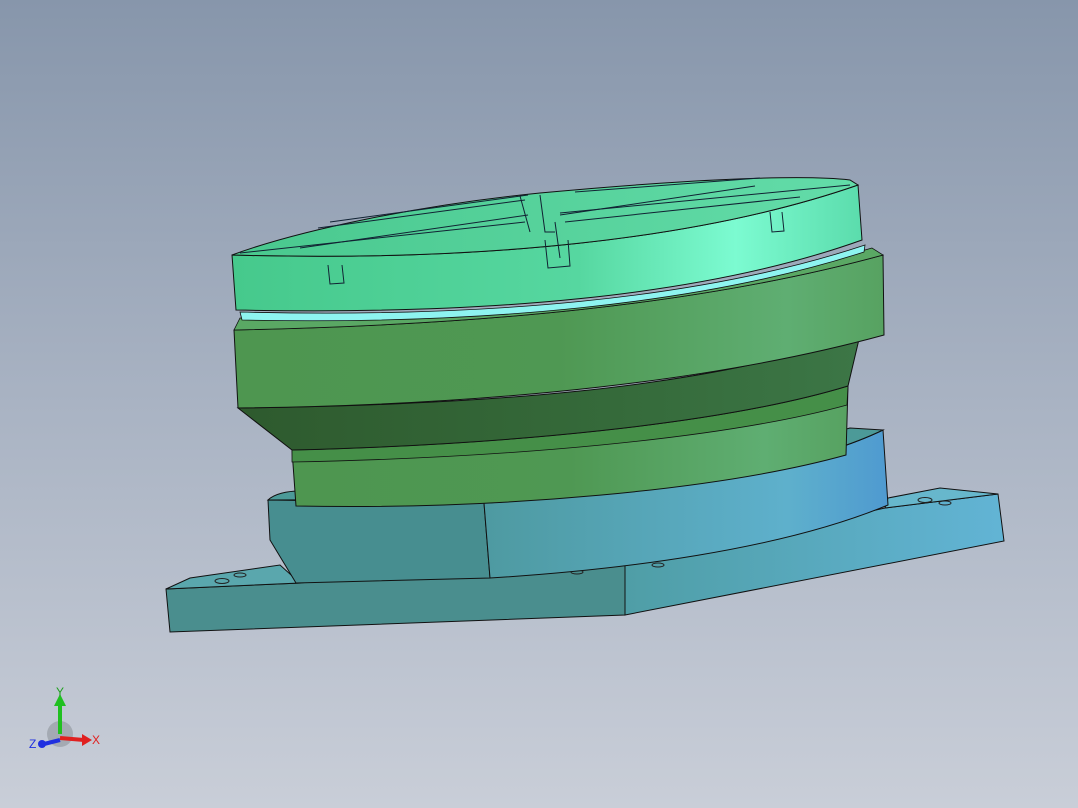 This screenshot has width=1078, height=808. Describe the element at coordinates (96, 740) in the screenshot. I see `x-axis-label: X` at that location.